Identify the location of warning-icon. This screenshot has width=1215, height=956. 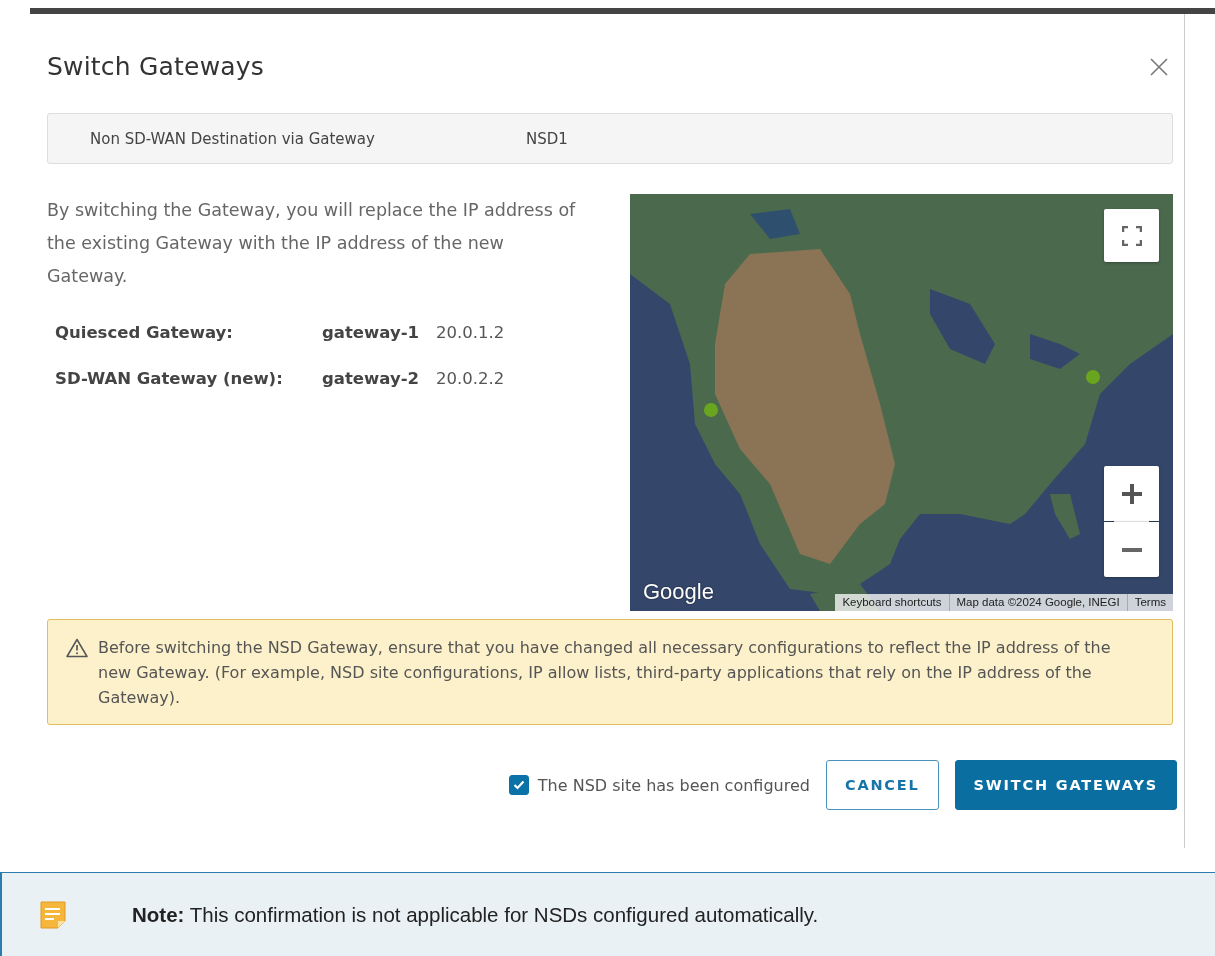
(77, 648).